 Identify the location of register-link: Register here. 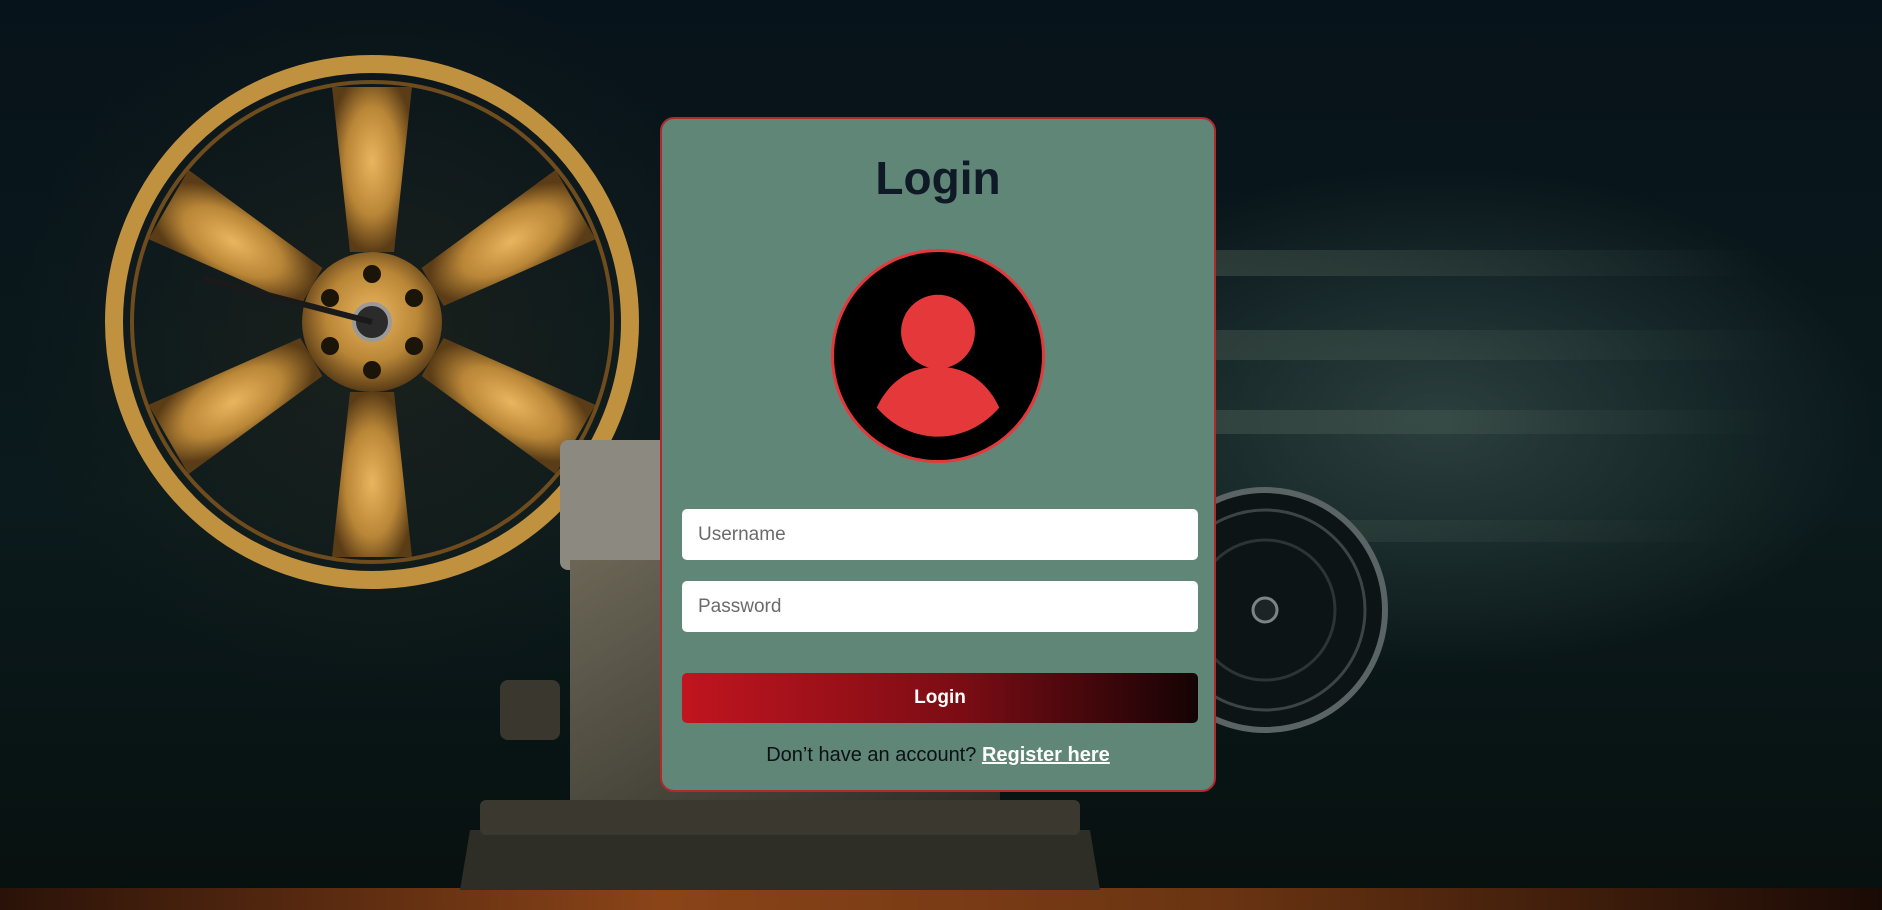
(1046, 755).